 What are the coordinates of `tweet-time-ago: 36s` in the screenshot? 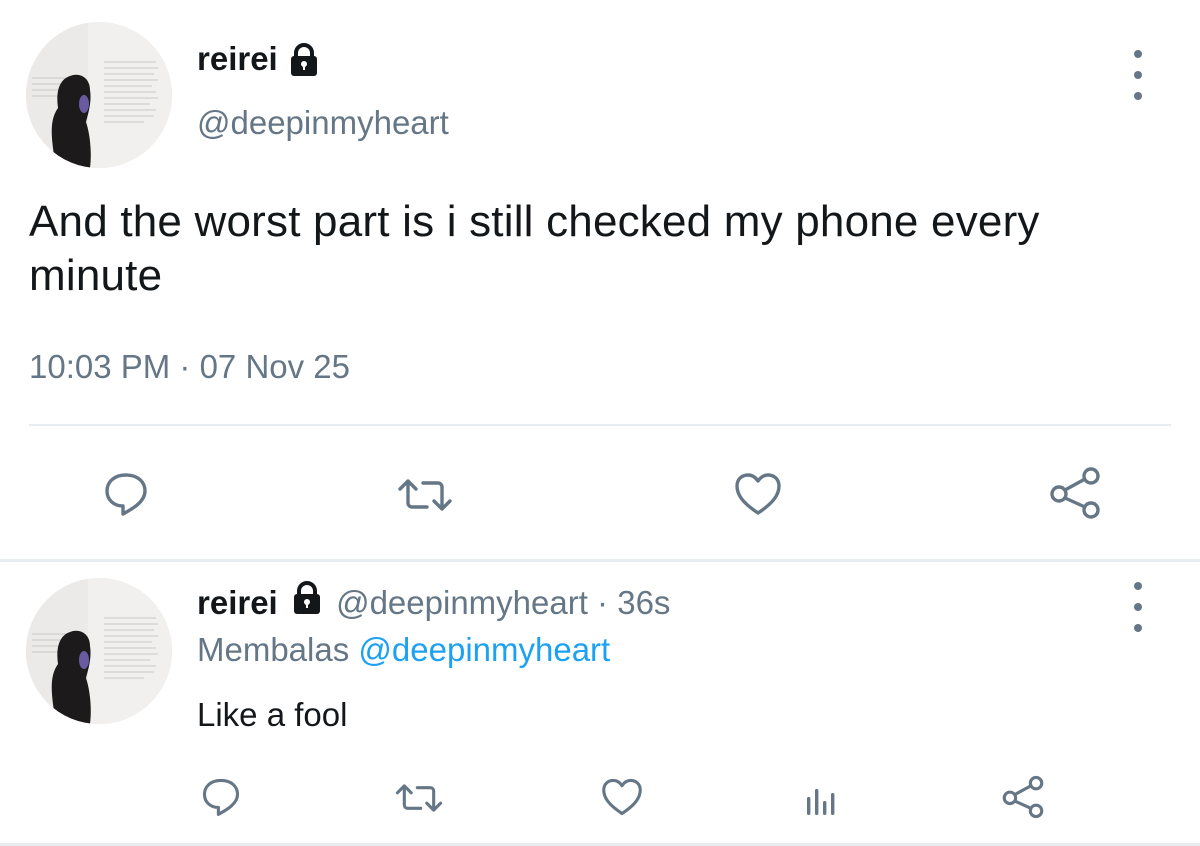 It's located at (644, 602).